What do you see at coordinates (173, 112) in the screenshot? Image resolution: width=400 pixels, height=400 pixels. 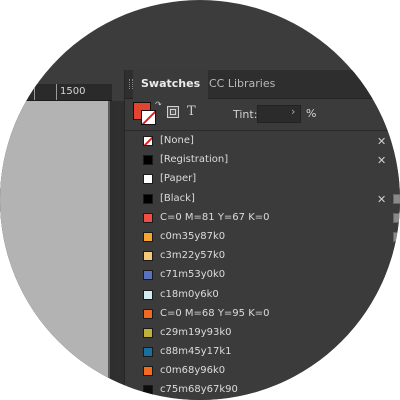 I see `formatting-affects-container-icon` at bounding box center [173, 112].